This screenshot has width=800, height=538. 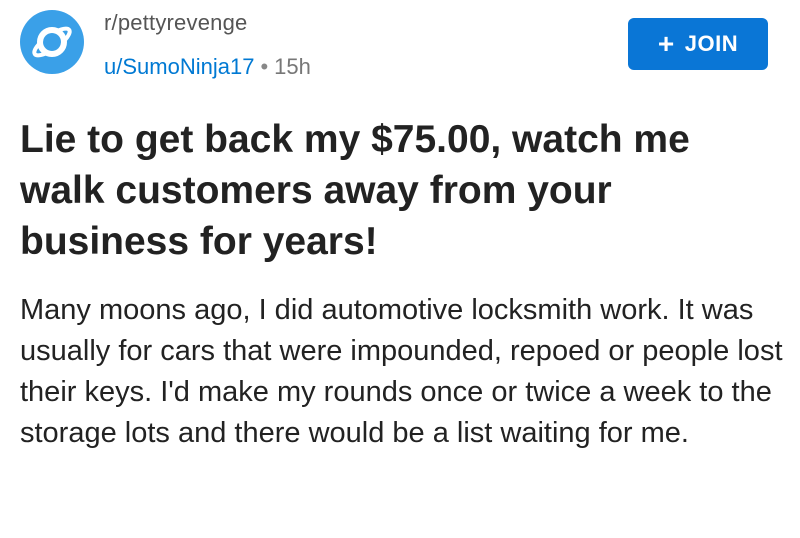 I want to click on join-button: + JOIN, so click(x=698, y=44).